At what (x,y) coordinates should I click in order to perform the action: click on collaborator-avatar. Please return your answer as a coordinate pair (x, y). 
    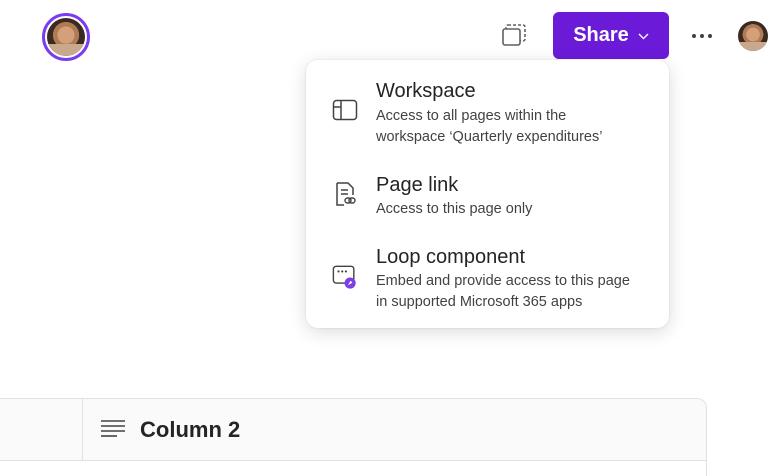
    Looking at the image, I should click on (66, 37).